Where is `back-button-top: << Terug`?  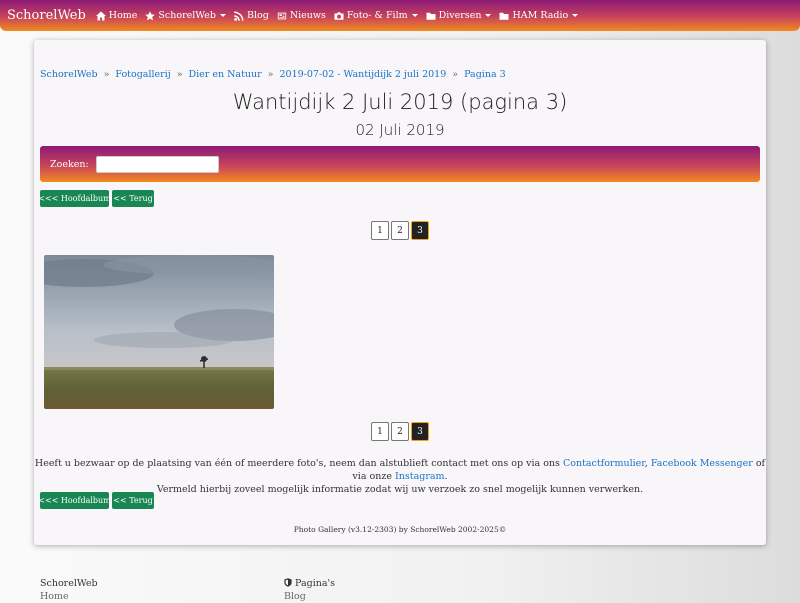
back-button-top: << Terug is located at coordinates (133, 198).